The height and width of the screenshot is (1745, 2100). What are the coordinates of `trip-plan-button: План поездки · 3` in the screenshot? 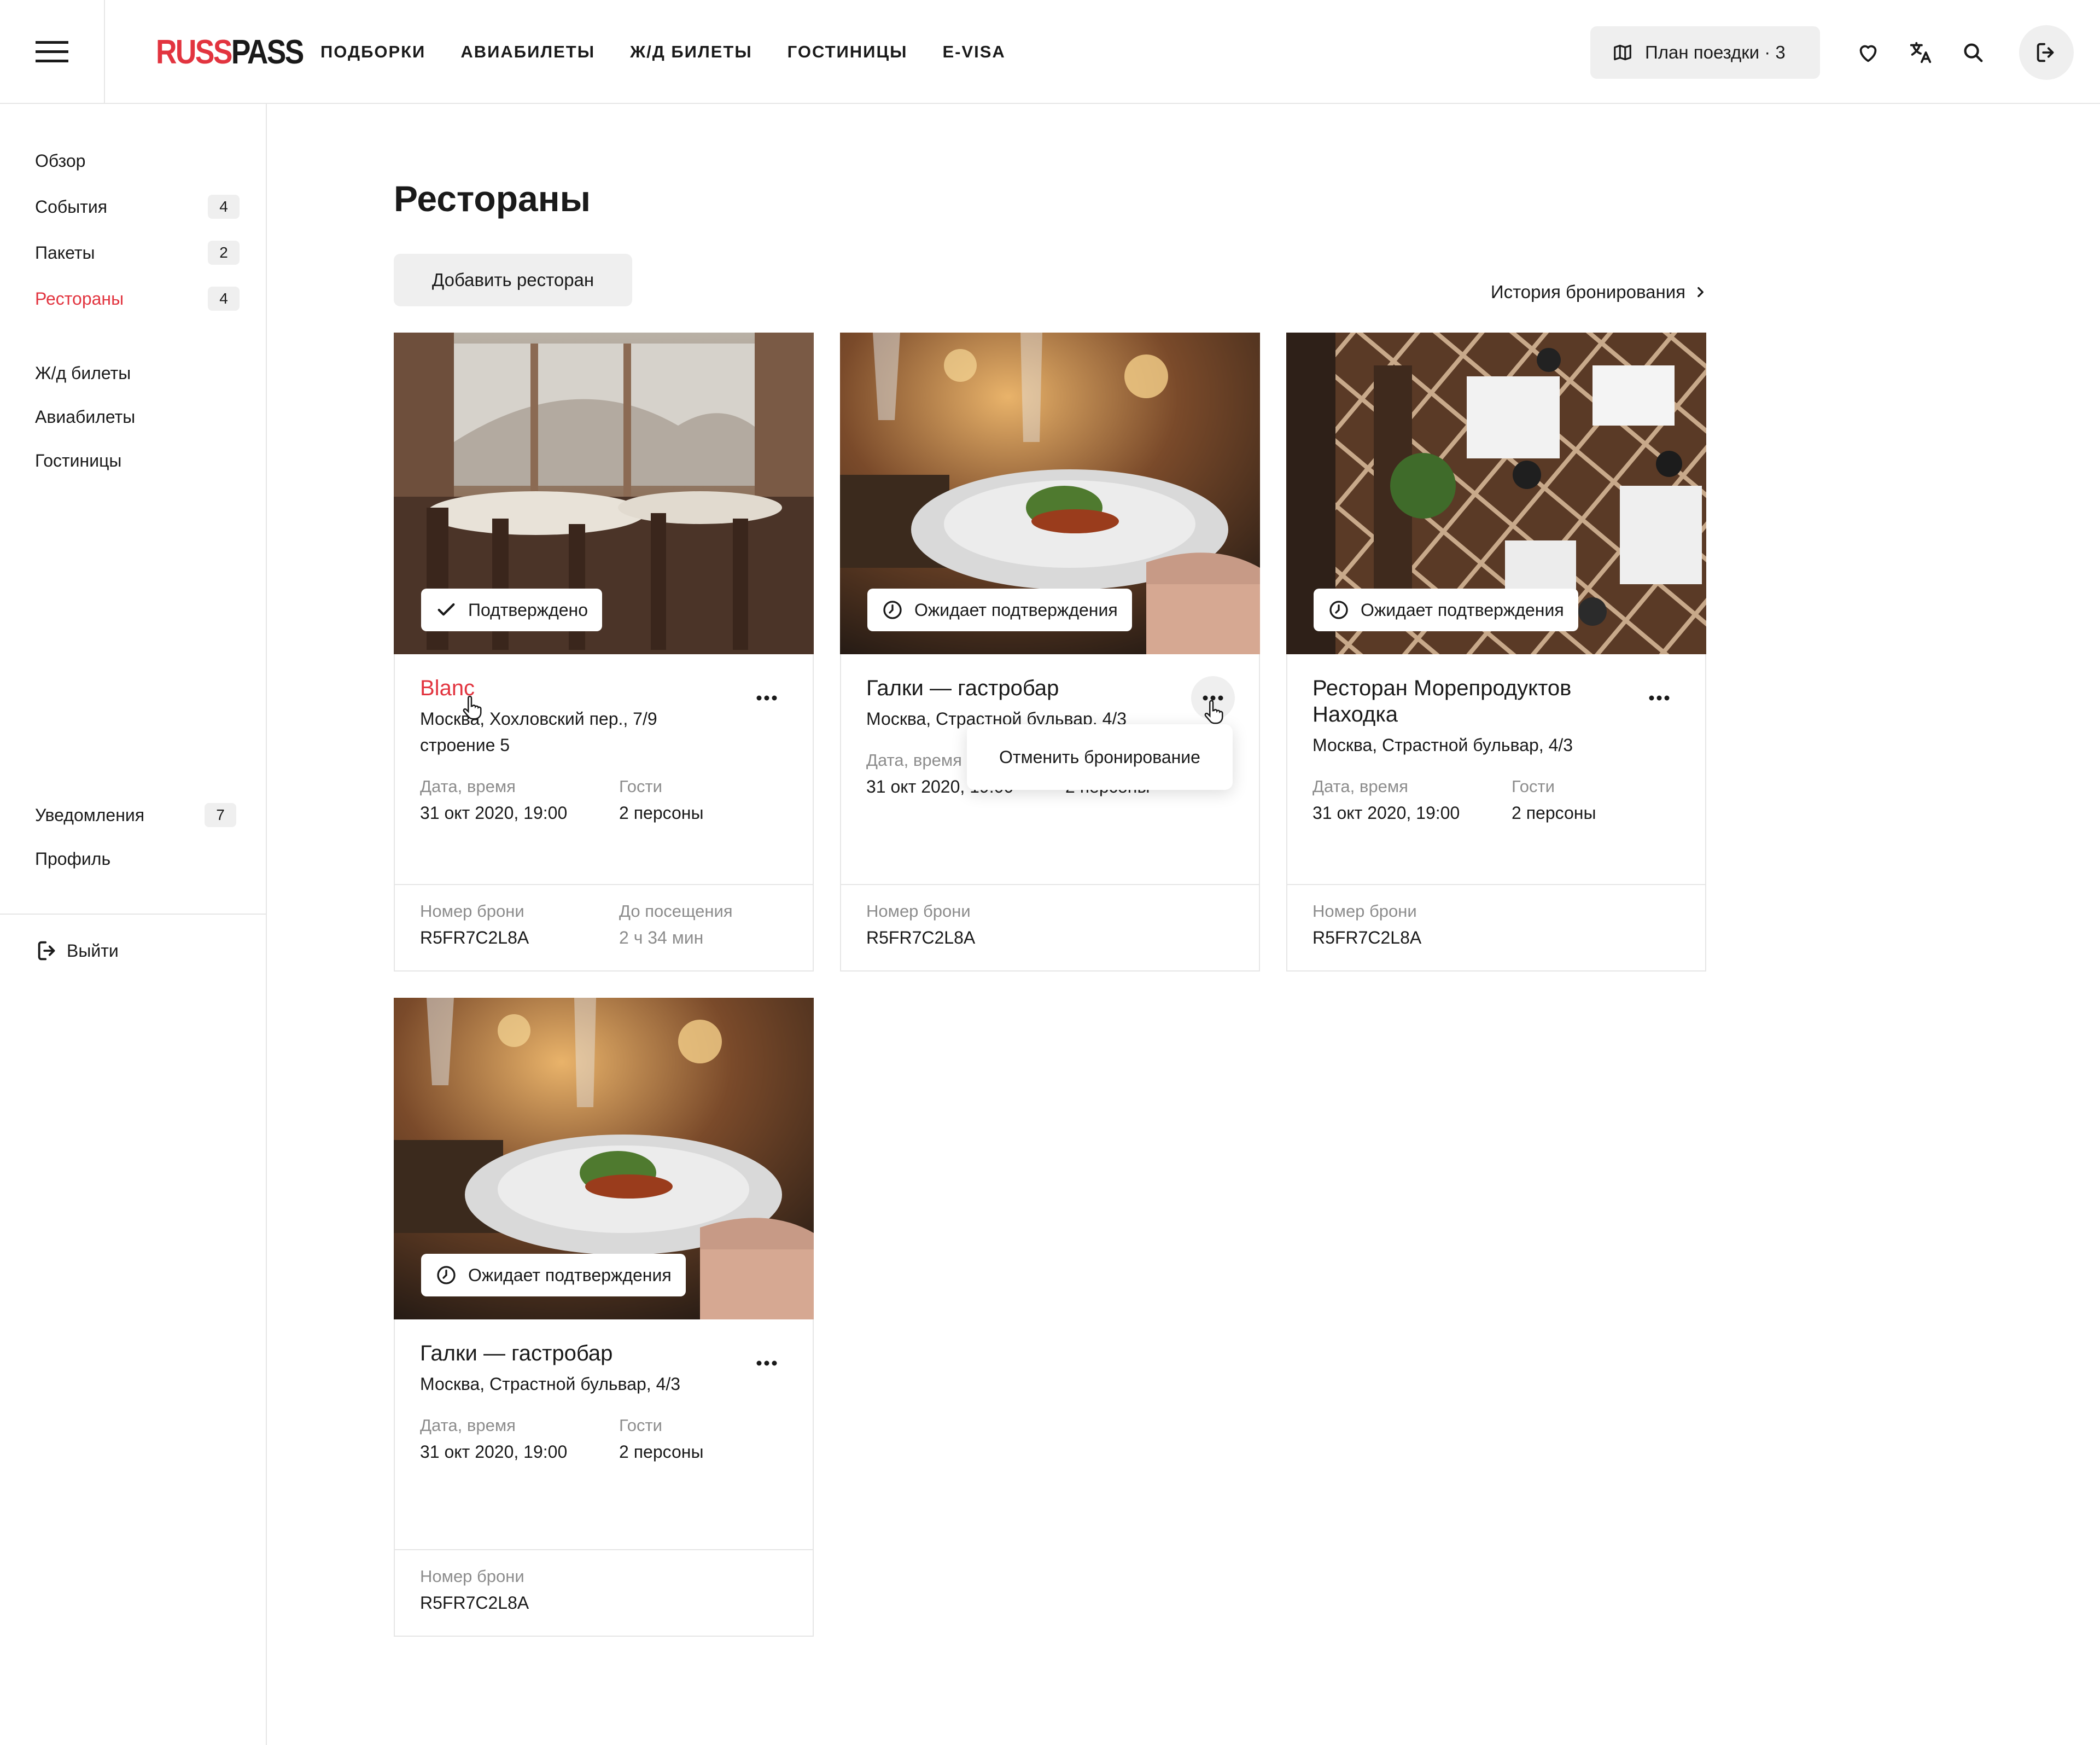 It's located at (1705, 52).